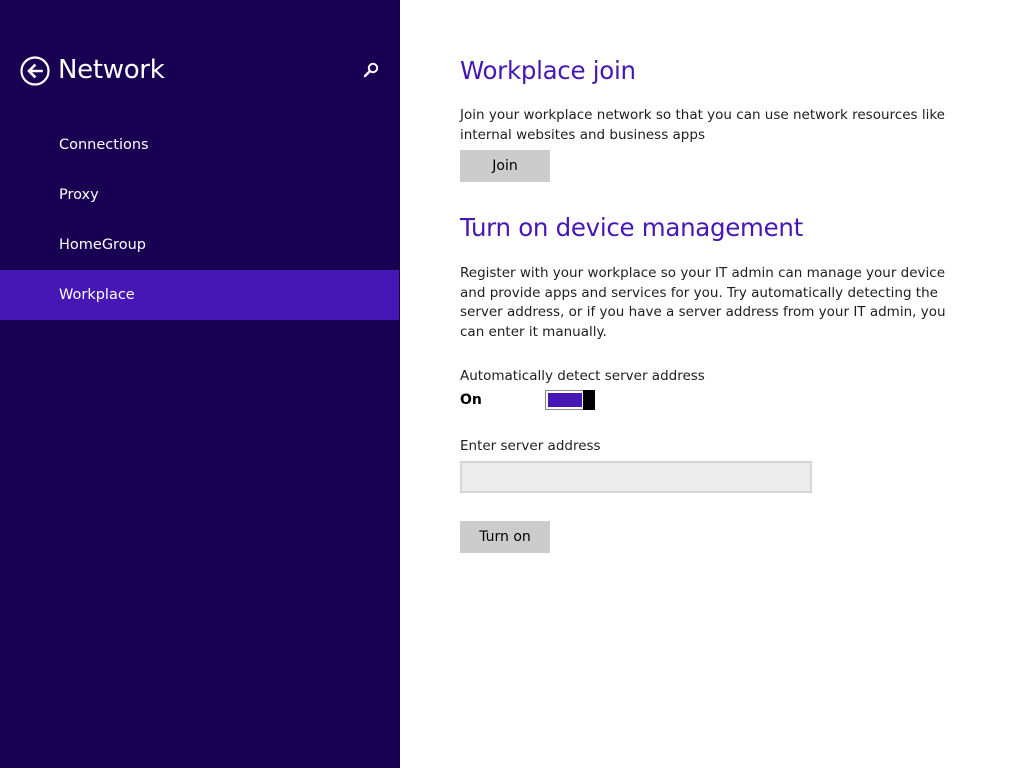 The height and width of the screenshot is (768, 1024). Describe the element at coordinates (471, 400) in the screenshot. I see `auto-detect-state: On` at that location.